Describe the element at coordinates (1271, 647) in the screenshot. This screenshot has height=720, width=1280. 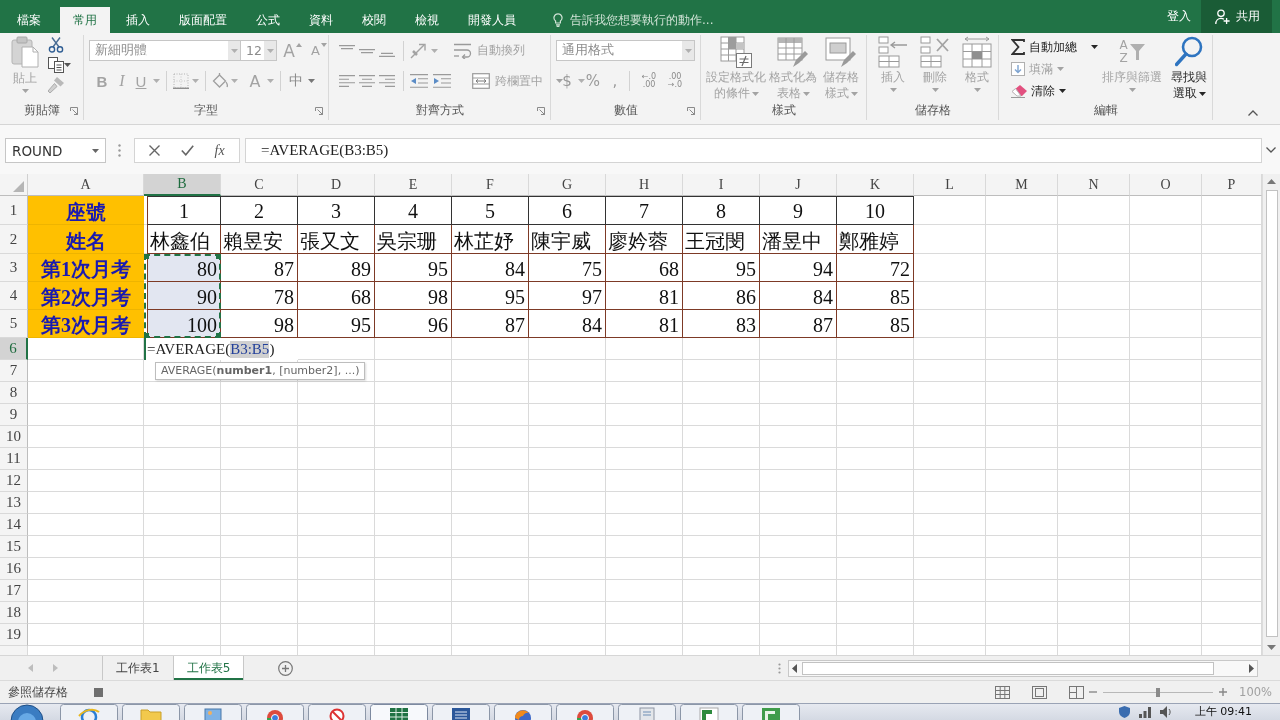
I see `down-arrow-icon` at that location.